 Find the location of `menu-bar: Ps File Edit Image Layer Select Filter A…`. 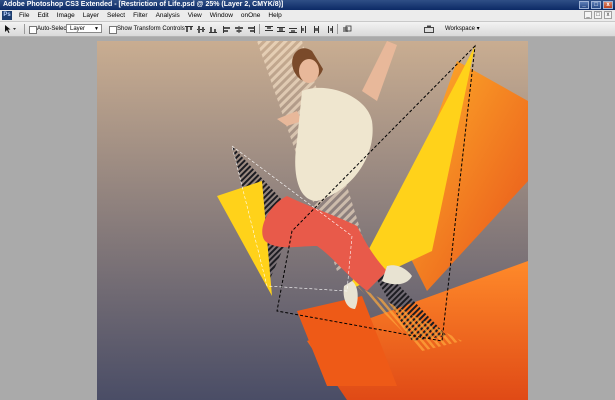

menu-bar: Ps File Edit Image Layer Select Filter A… is located at coordinates (307, 16).